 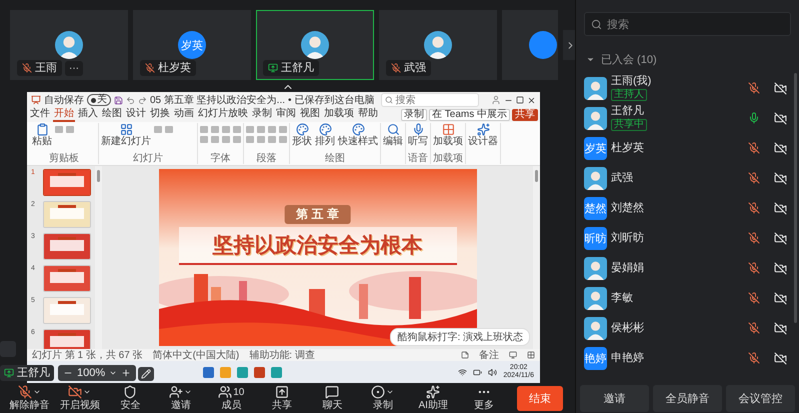 I want to click on notes-button: 备注, so click(x=489, y=355).